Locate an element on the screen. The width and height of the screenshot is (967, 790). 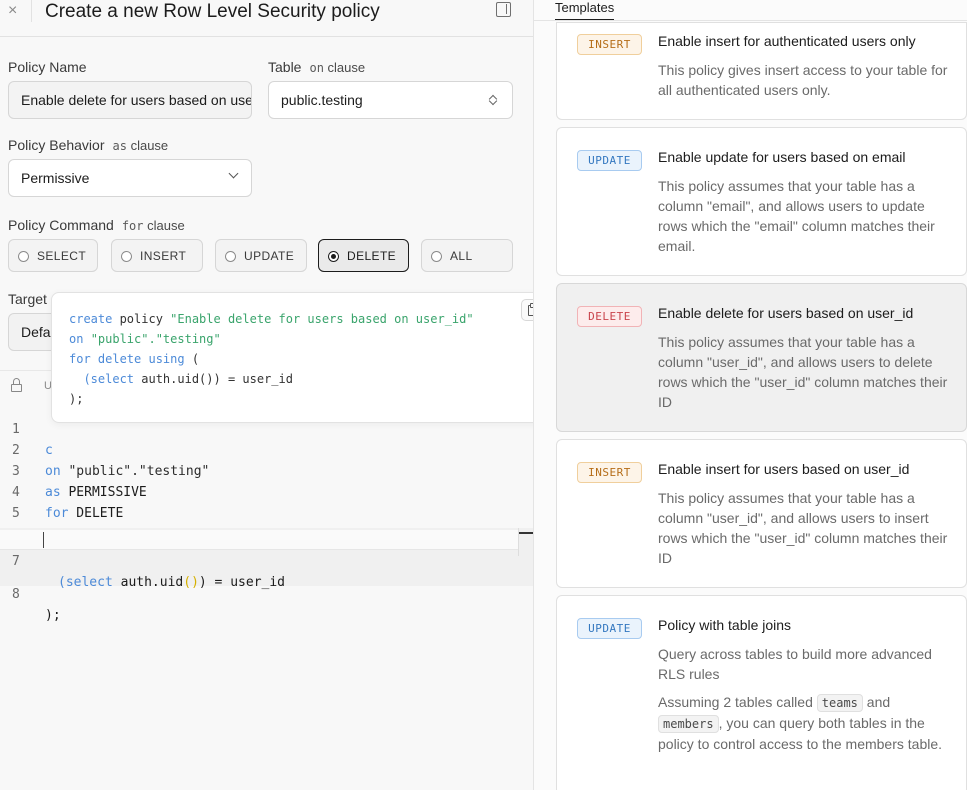
command-option-delete: DELETE is located at coordinates (363, 255).